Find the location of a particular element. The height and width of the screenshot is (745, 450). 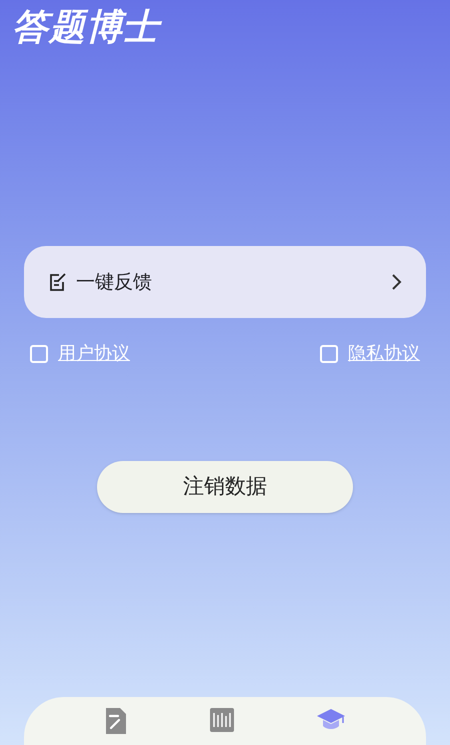

document-pen-icon is located at coordinates (116, 721).